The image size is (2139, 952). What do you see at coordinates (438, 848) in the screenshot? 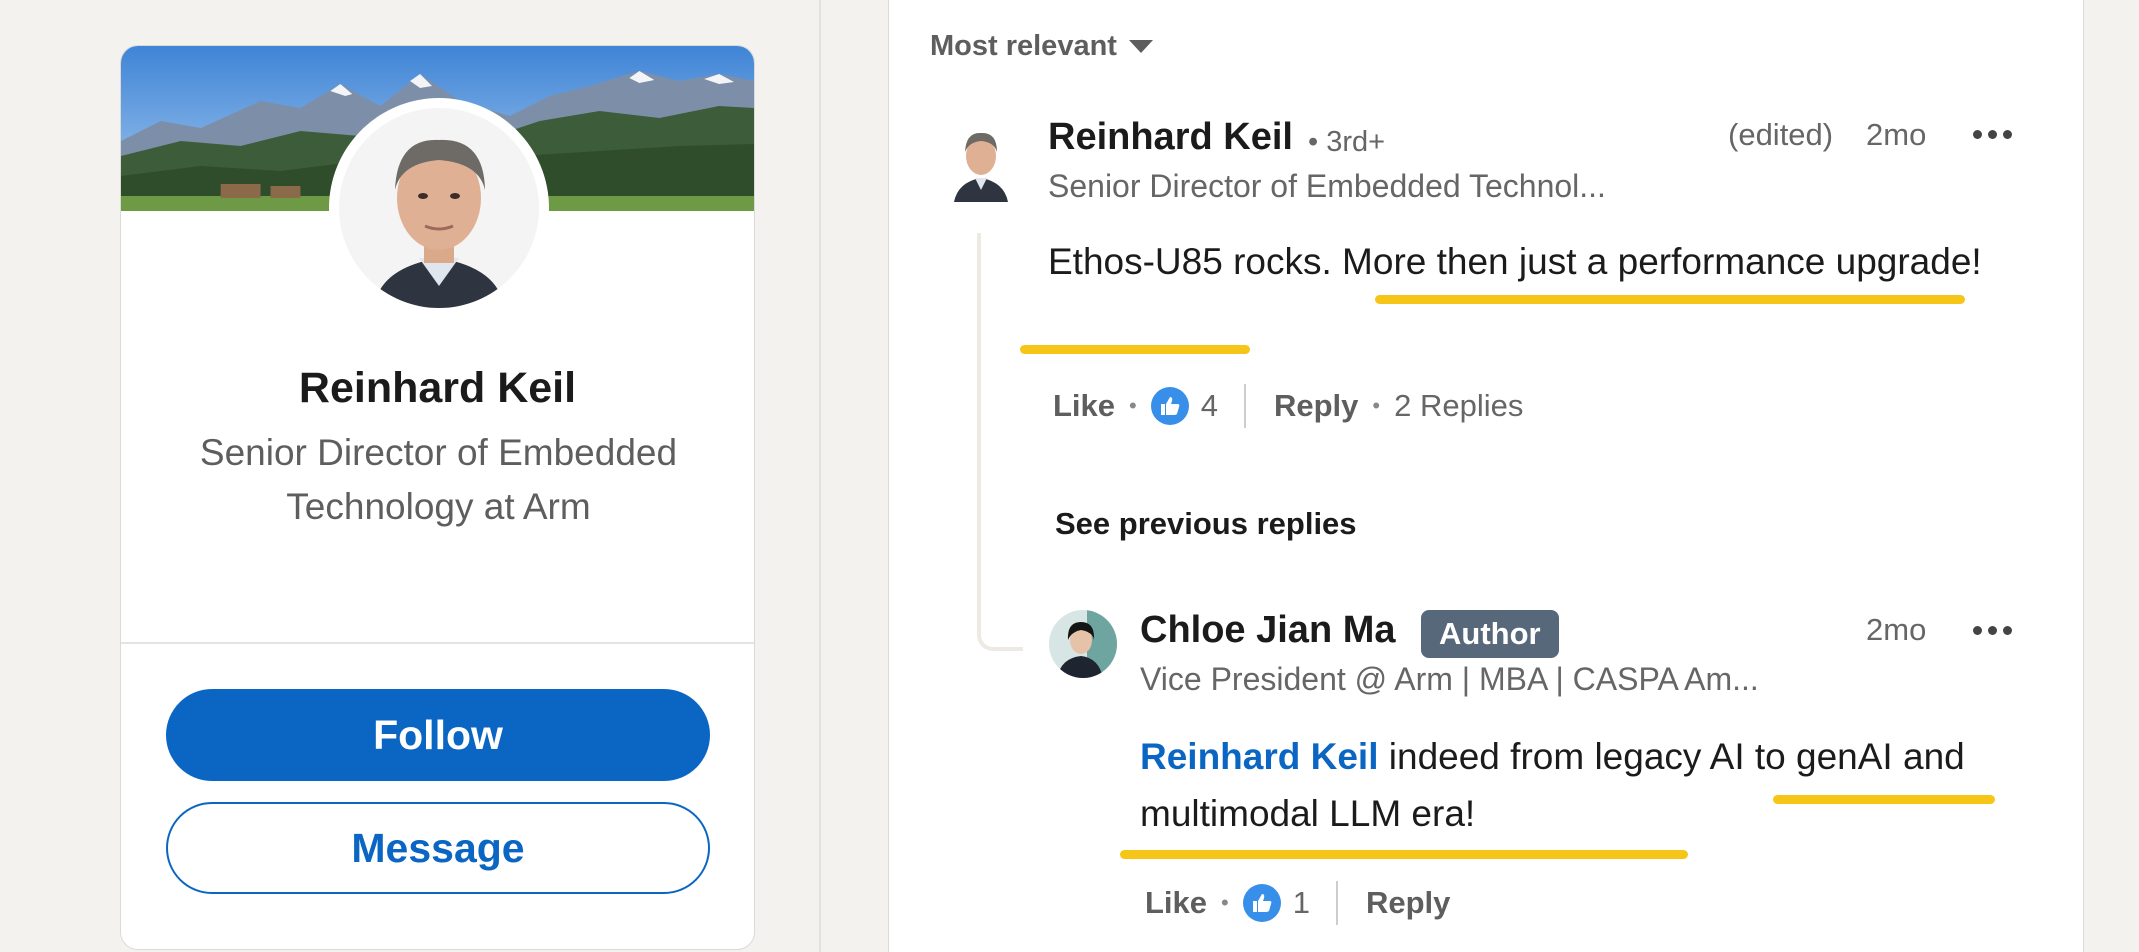
I see `message-button: Message` at bounding box center [438, 848].